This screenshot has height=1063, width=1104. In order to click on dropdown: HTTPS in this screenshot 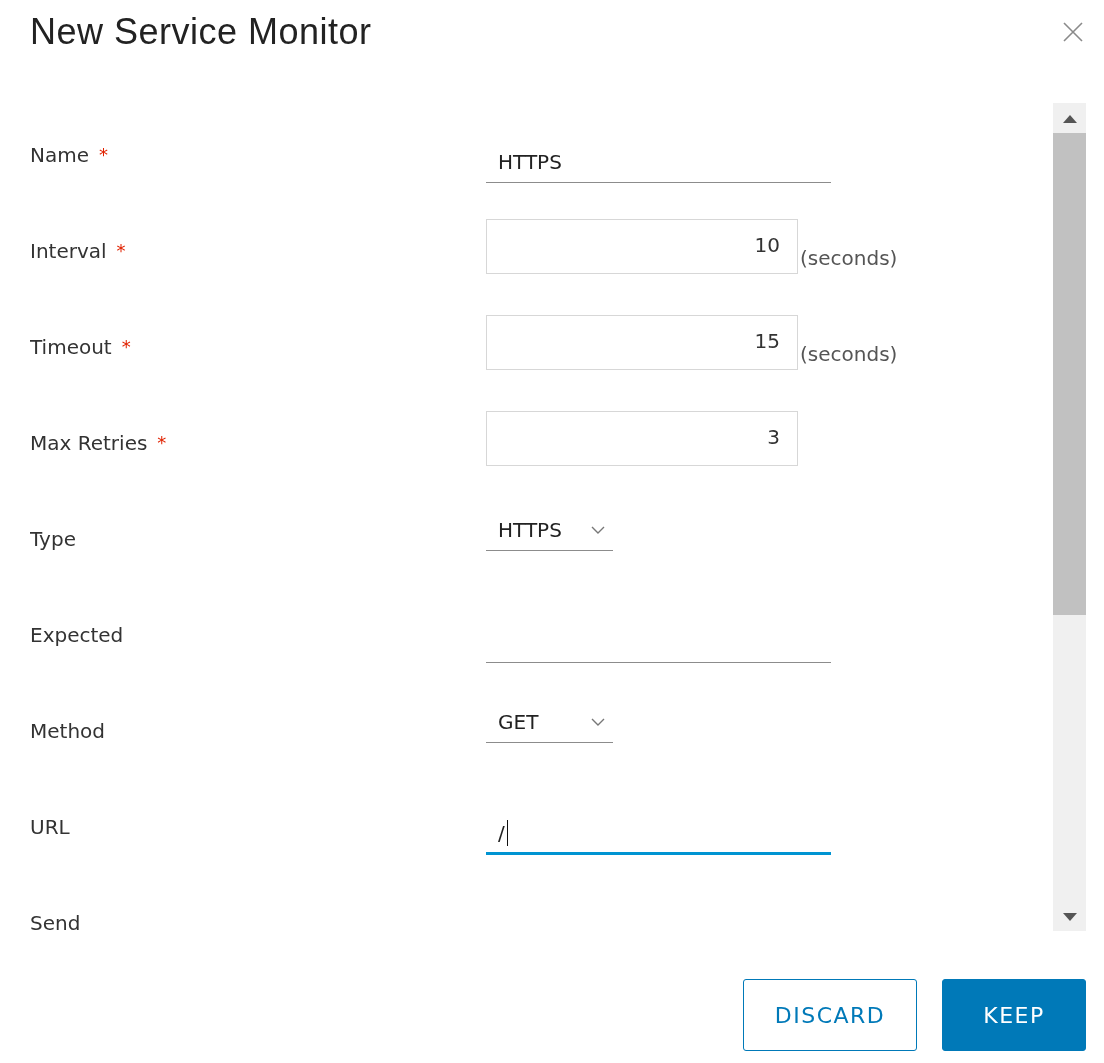, I will do `click(549, 530)`.